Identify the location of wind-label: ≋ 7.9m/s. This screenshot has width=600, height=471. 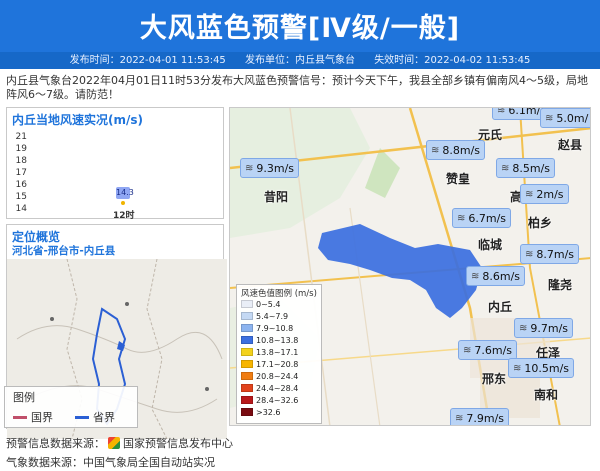
(480, 416).